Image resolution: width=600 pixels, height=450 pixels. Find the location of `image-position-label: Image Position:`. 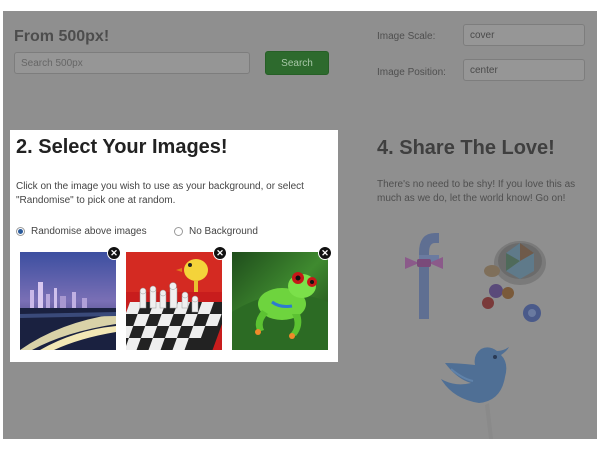

image-position-label: Image Position: is located at coordinates (411, 72).